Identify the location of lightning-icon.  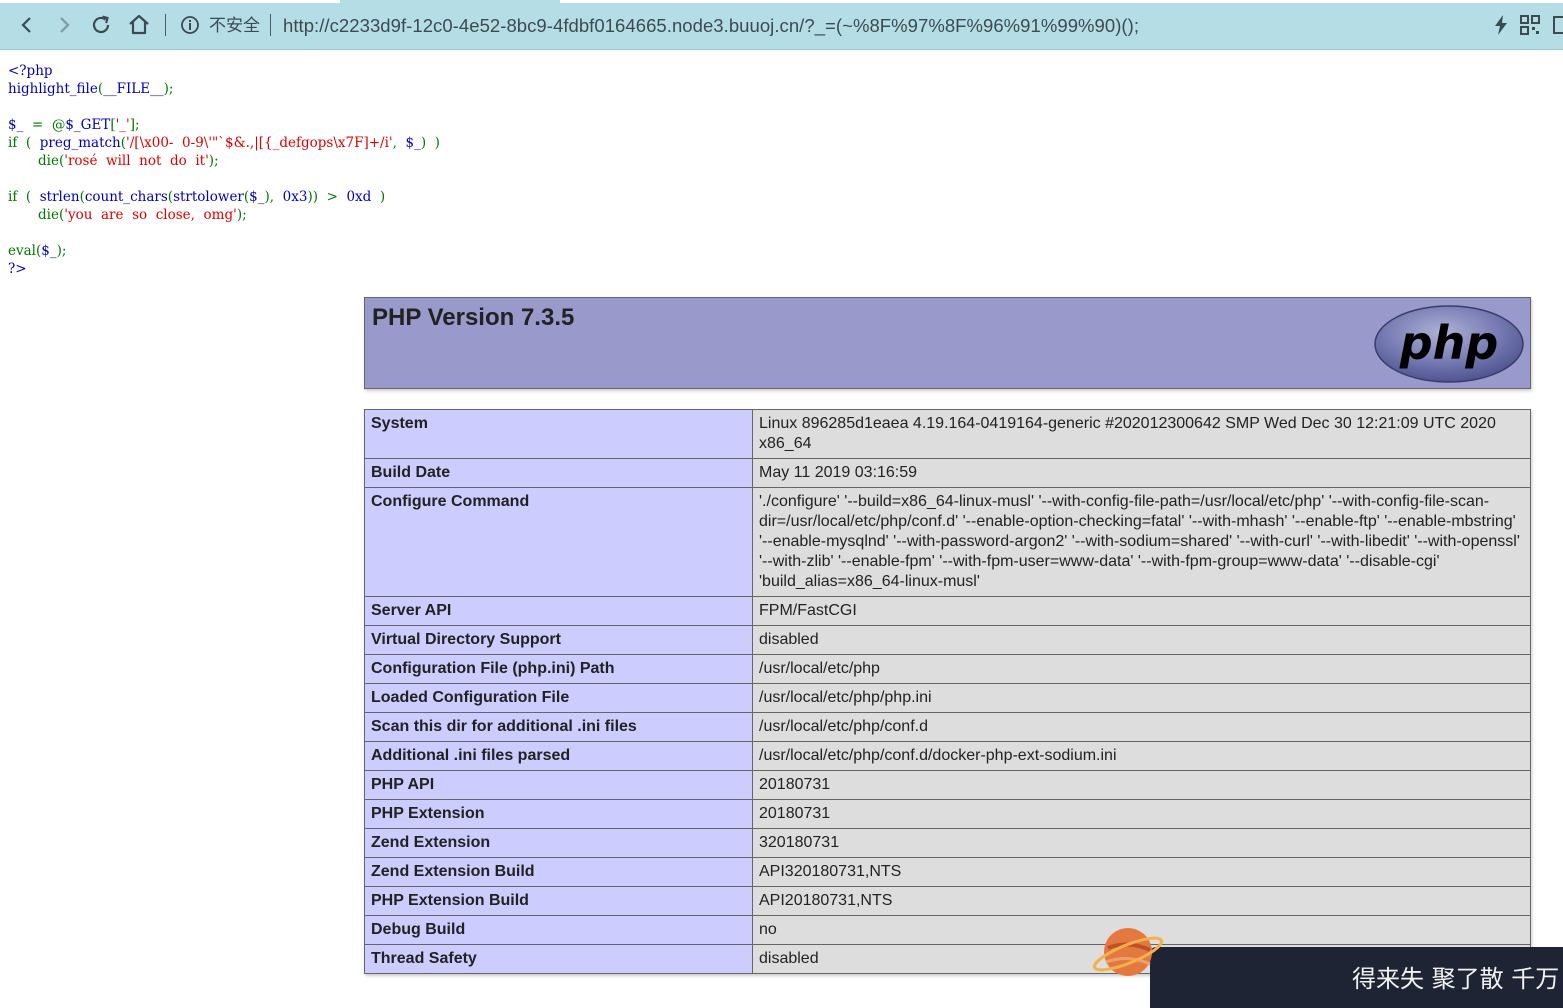
(1501, 25).